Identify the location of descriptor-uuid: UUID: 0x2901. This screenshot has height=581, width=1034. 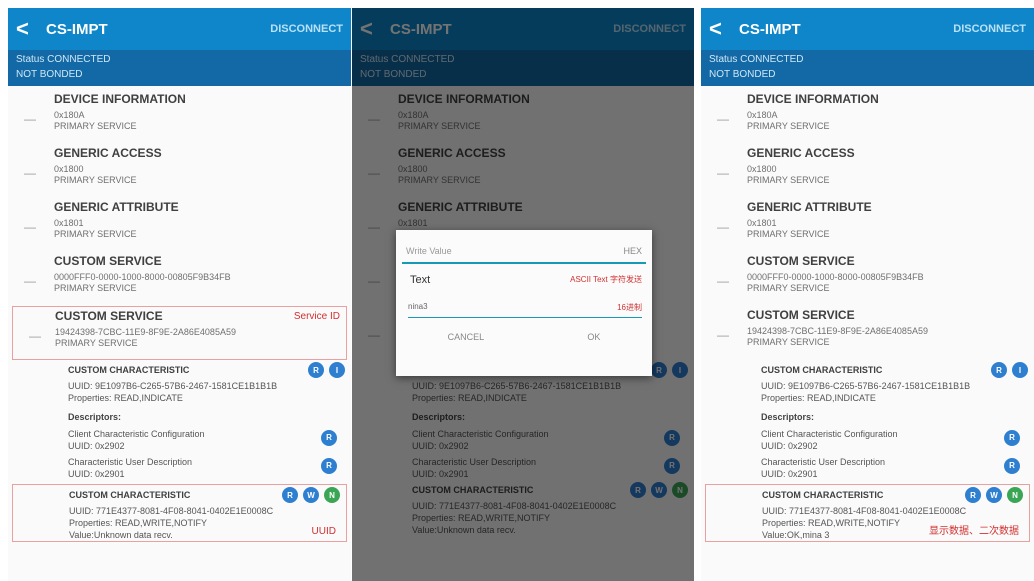
(96, 474).